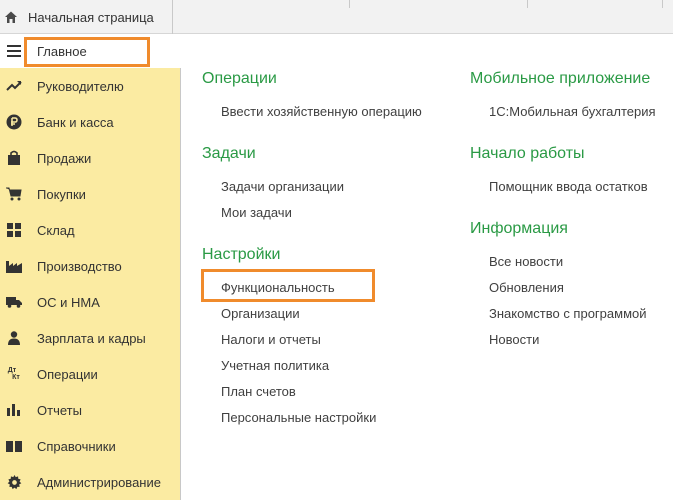 This screenshot has width=673, height=500. What do you see at coordinates (519, 228) in the screenshot?
I see `group-title-info: Информация` at bounding box center [519, 228].